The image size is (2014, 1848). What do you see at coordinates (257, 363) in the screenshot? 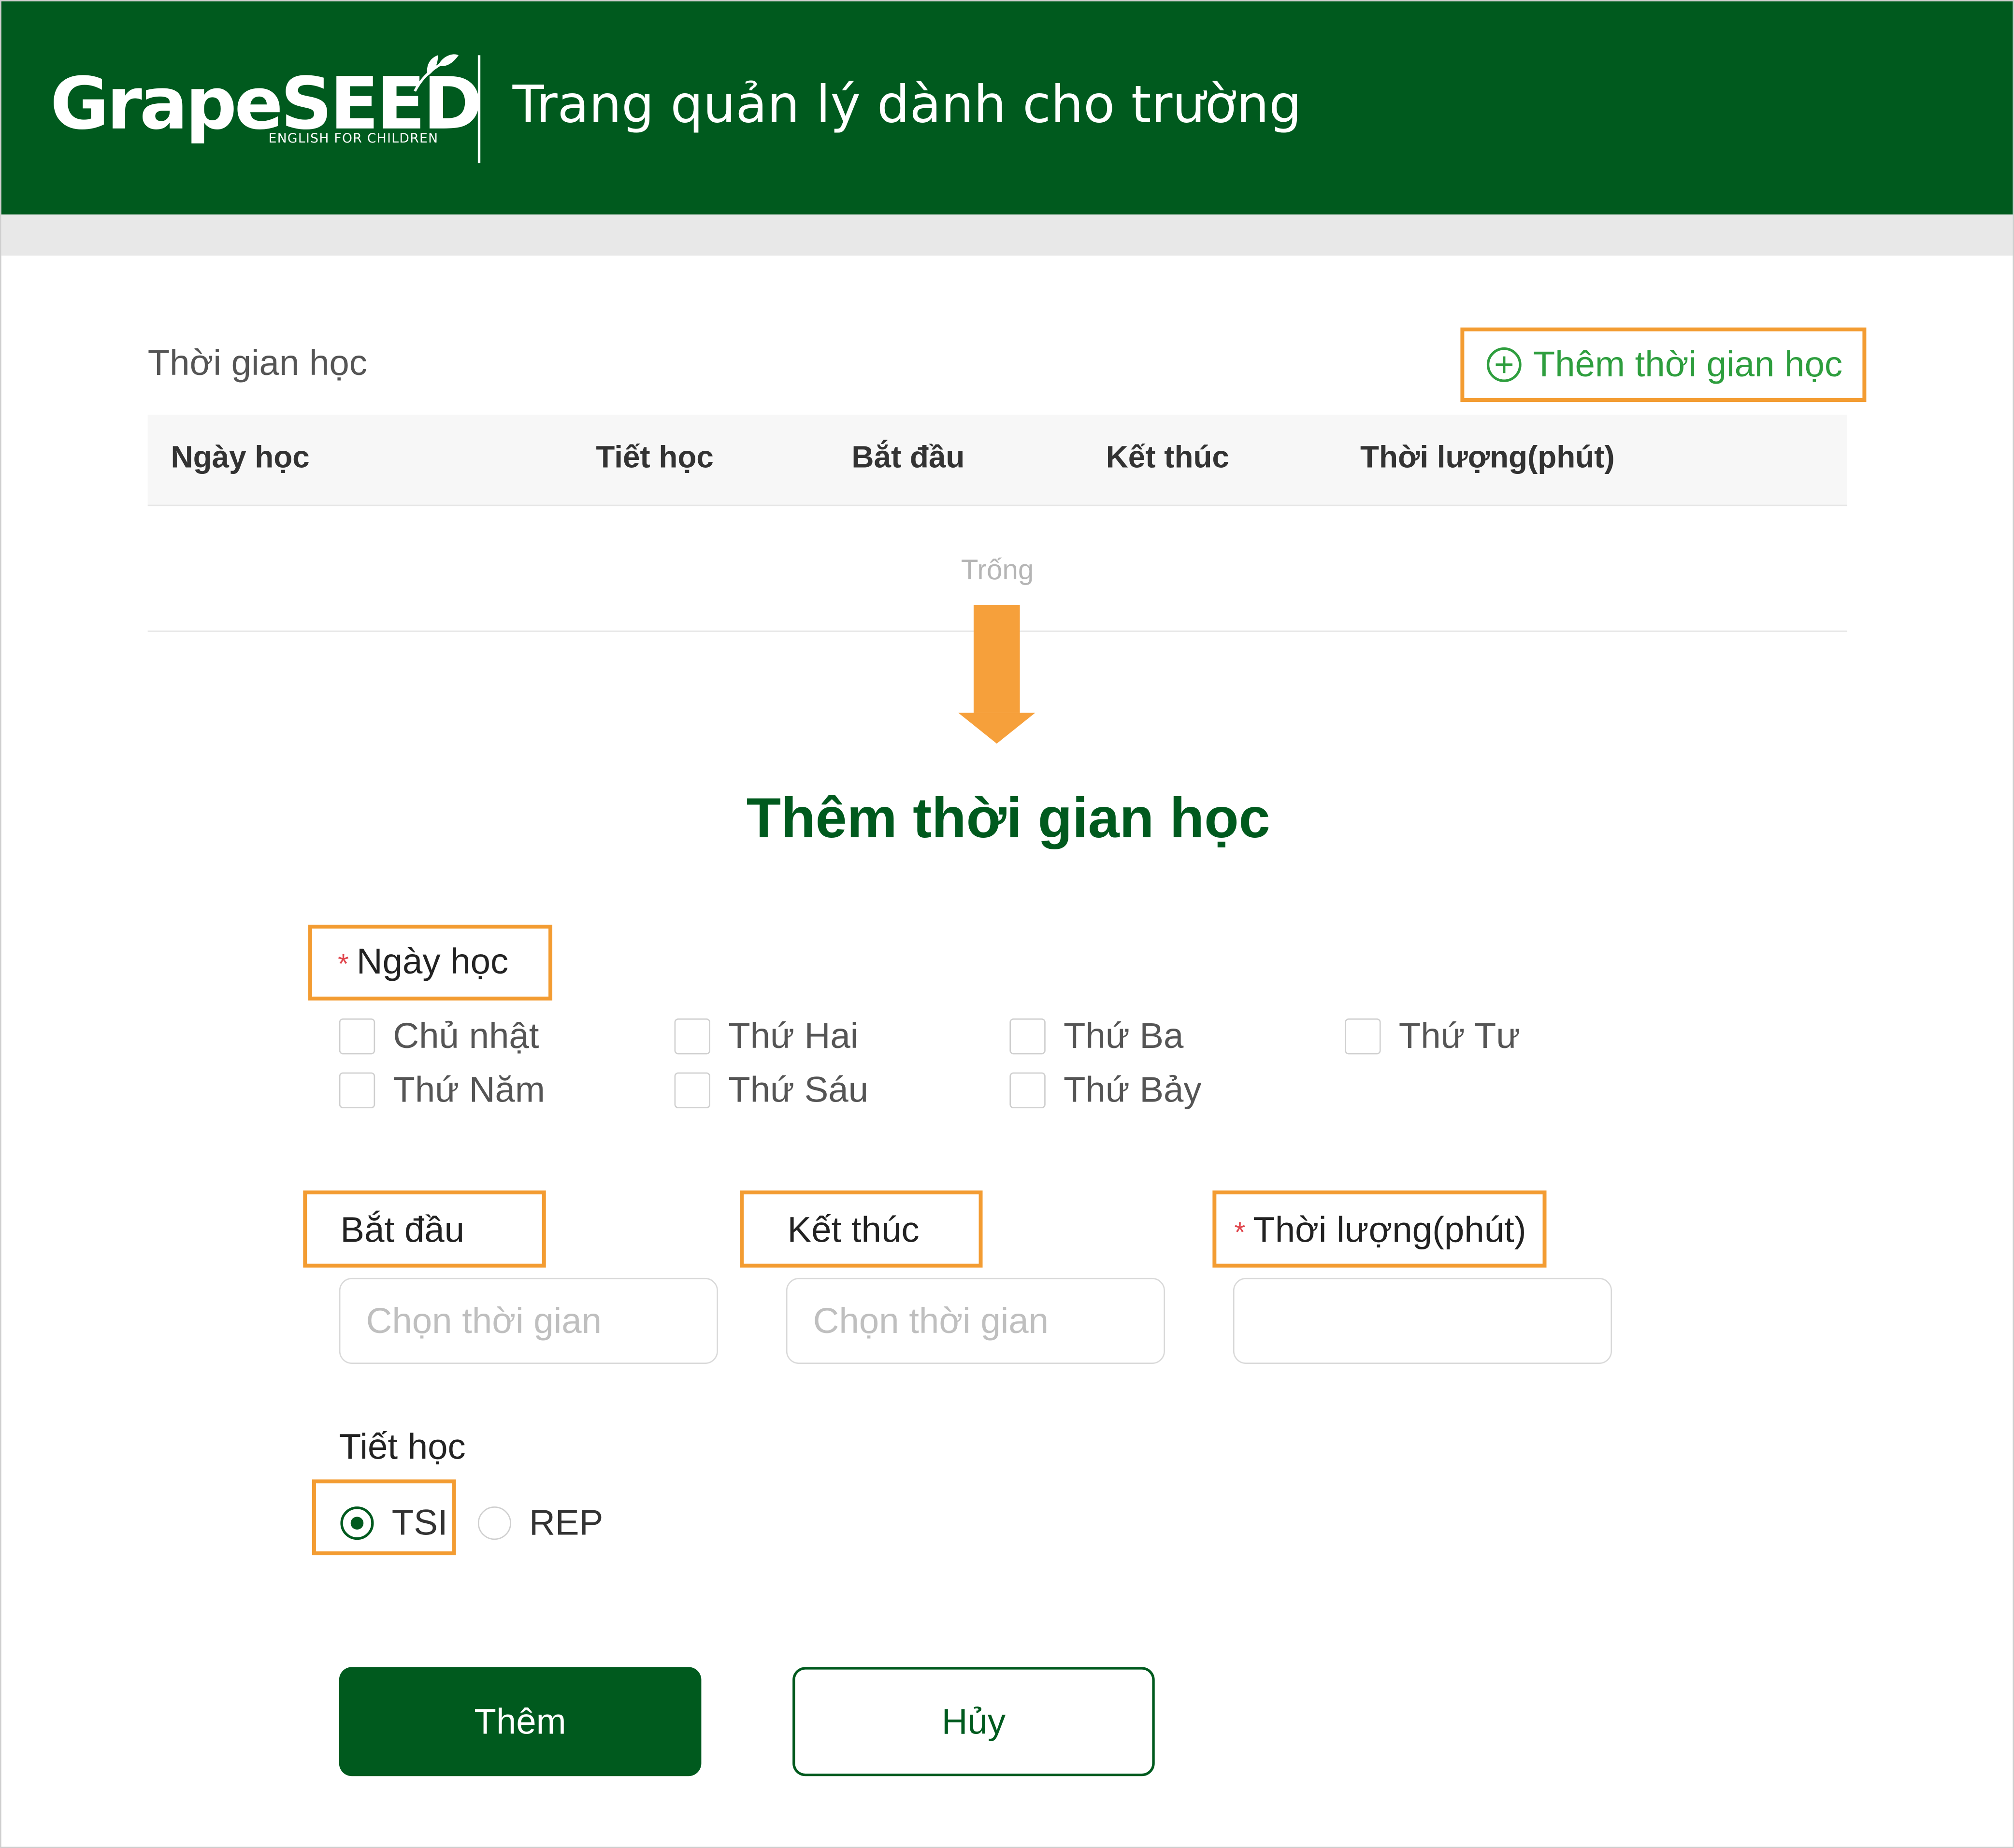
I see `section-title: Thời gian học` at bounding box center [257, 363].